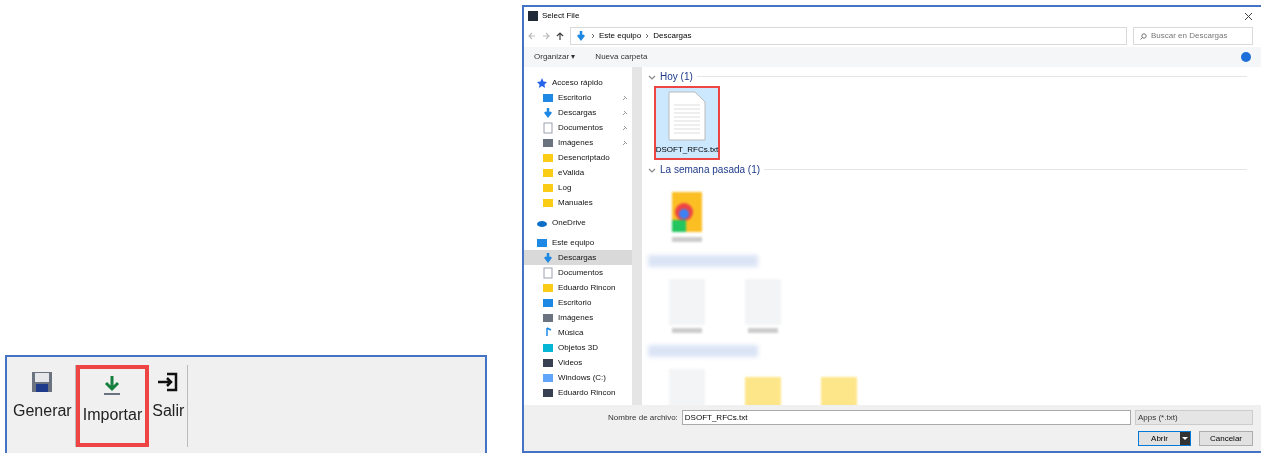  Describe the element at coordinates (578, 157) in the screenshot. I see `nav-item: Desencriptado` at that location.